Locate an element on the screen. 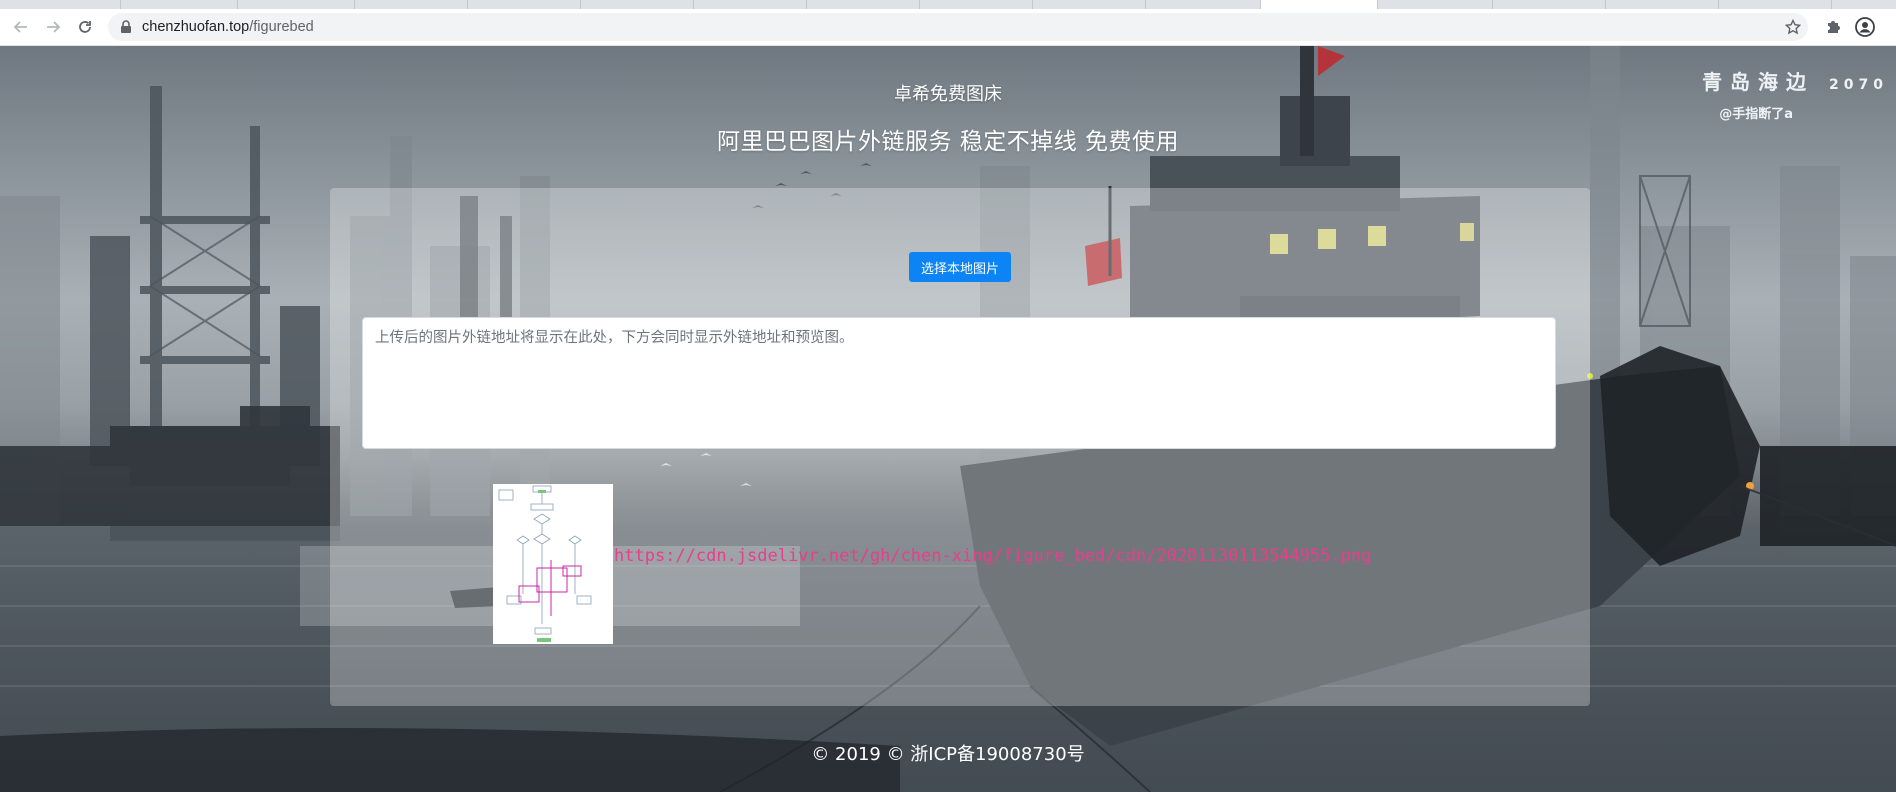 This screenshot has height=792, width=1896. browser-toolbar: chenzhuofan.top/figurebed is located at coordinates (948, 27).